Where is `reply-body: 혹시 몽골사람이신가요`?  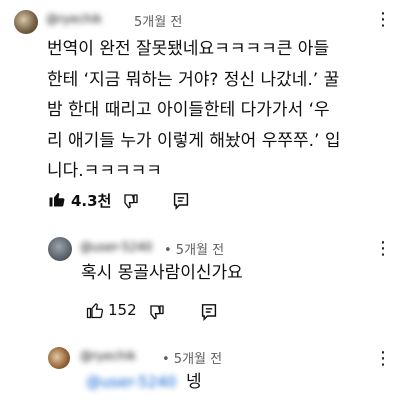
reply-body: 혹시 몽골사람이신가요 is located at coordinates (162, 273).